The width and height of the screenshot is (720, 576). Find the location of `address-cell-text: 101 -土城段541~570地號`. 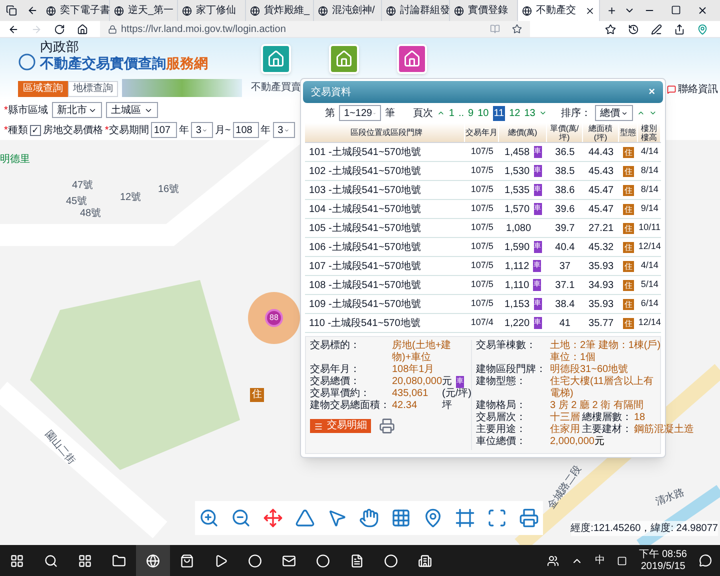

address-cell-text: 101 -土城段541~570地號 is located at coordinates (365, 153).